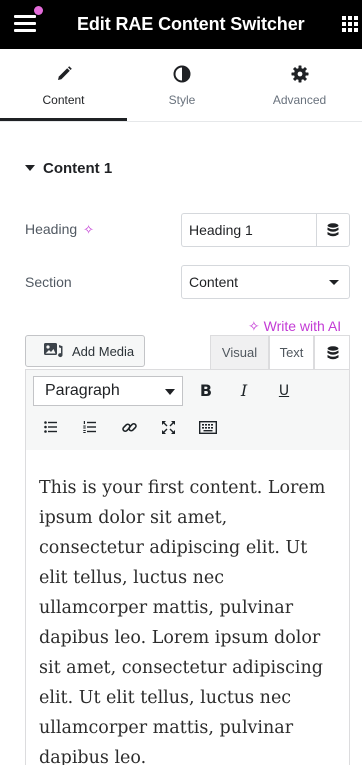 This screenshot has height=765, width=362. I want to click on dynamic-tags-button, so click(333, 230).